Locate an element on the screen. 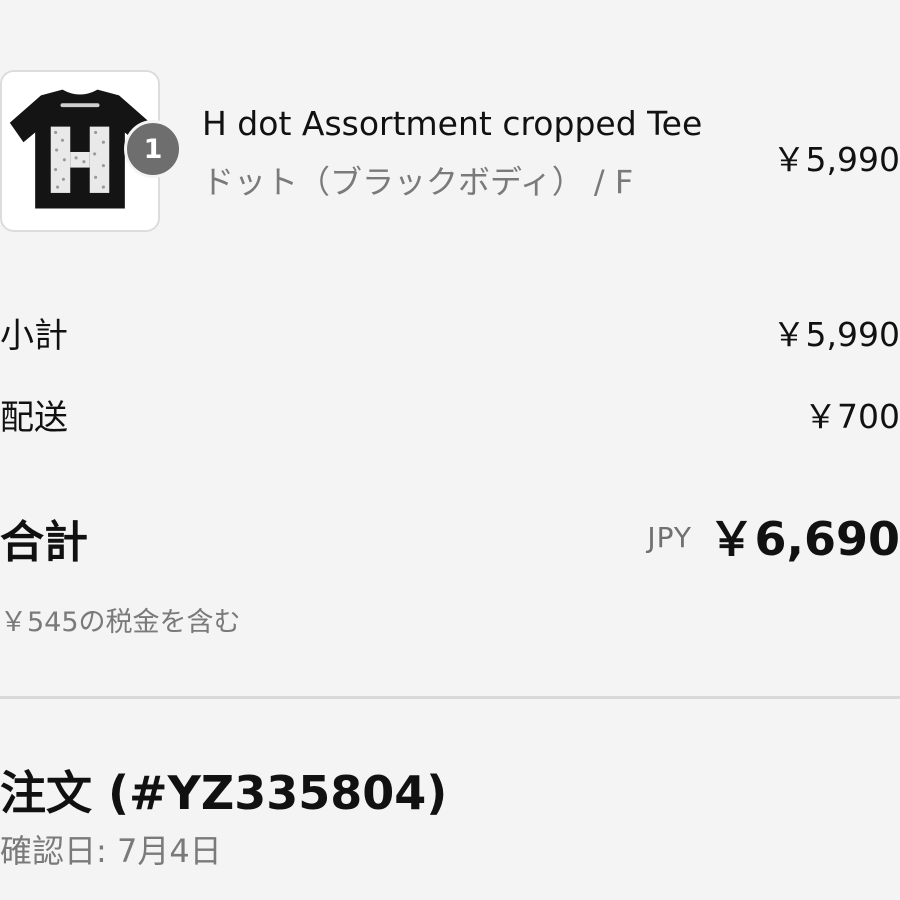  section-divider is located at coordinates (450, 697).